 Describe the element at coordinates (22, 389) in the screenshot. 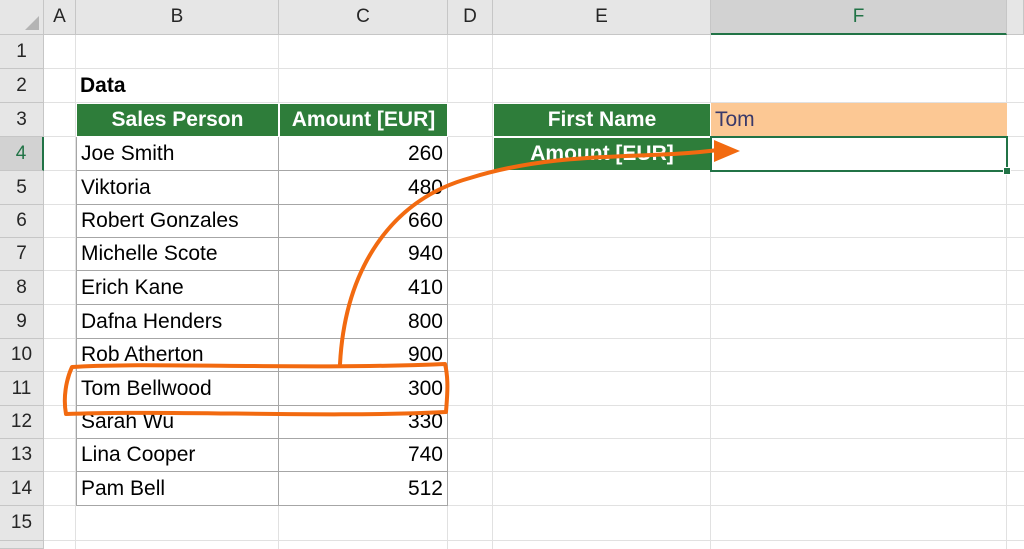

I see `row-header-11: 11` at that location.